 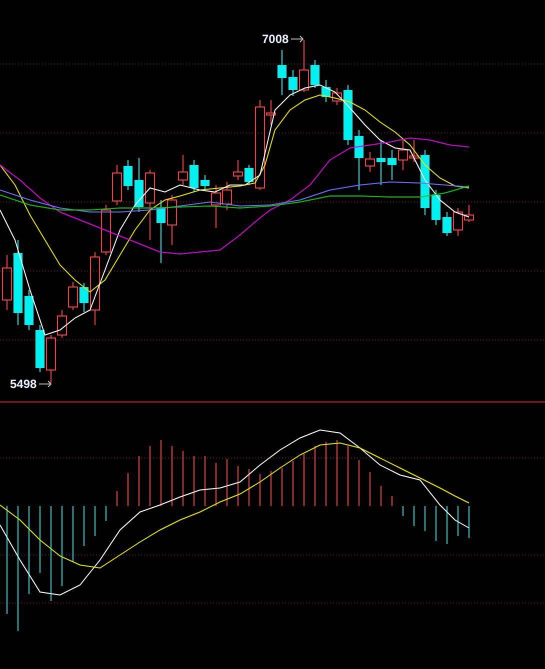 What do you see at coordinates (275, 39) in the screenshot?
I see `price-label: 7008` at bounding box center [275, 39].